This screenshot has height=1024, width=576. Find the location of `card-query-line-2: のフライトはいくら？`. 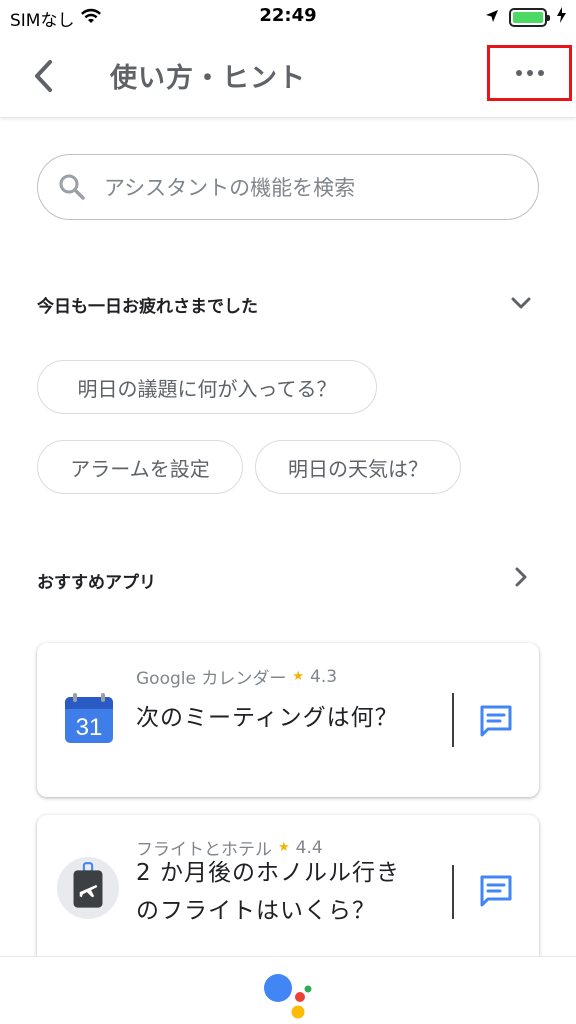

card-query-line-2: のフライトはいくら？ is located at coordinates (256, 911).